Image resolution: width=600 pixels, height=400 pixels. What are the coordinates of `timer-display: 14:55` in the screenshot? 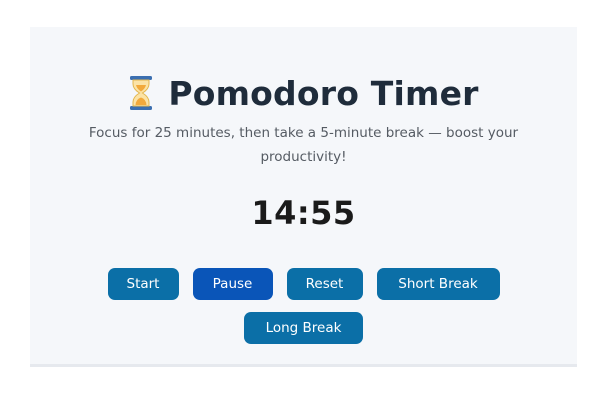 It's located at (303, 213).